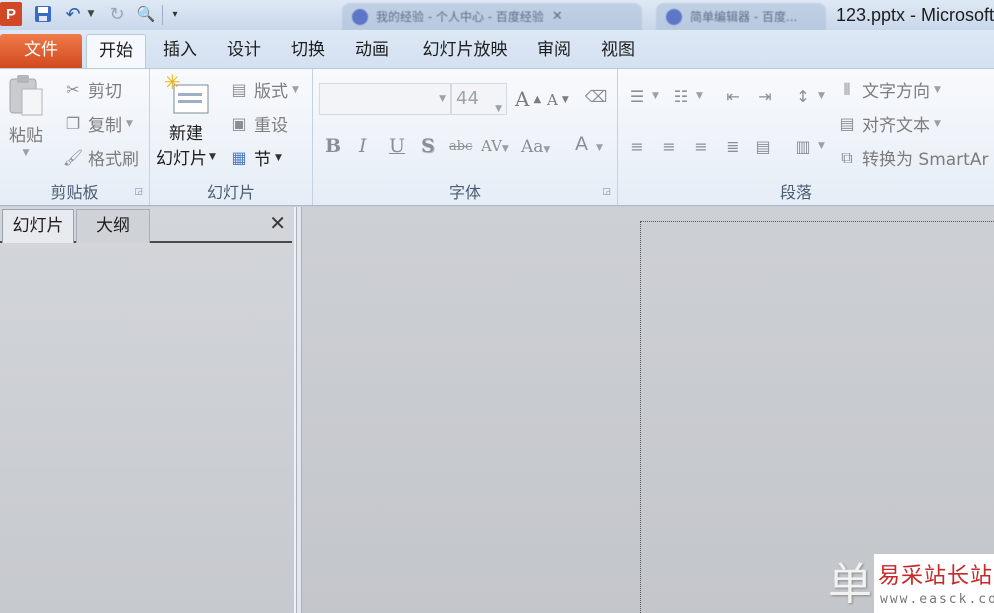 This screenshot has width=994, height=613. Describe the element at coordinates (914, 15) in the screenshot. I see `window-title: 123.pptx - Microsoft` at that location.